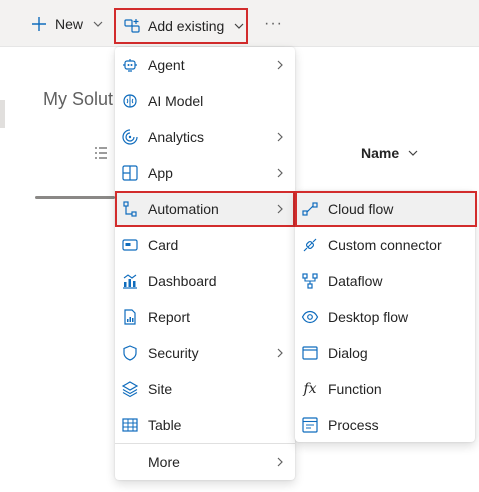  I want to click on menu-item-automation: Automation, so click(205, 209).